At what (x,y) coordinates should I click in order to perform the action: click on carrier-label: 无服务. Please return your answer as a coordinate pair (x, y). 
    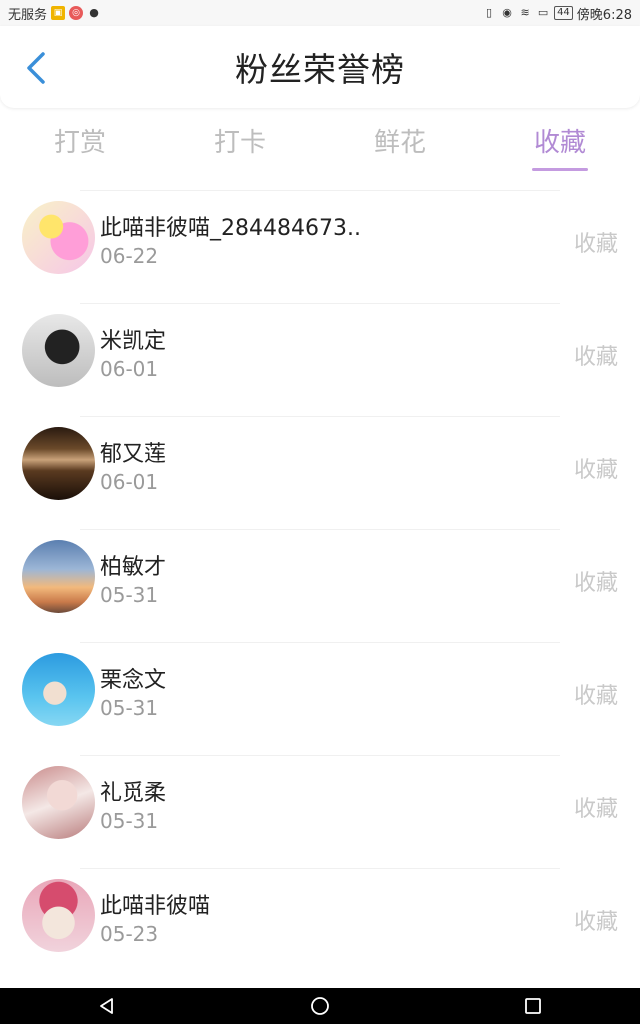
    Looking at the image, I should click on (28, 15).